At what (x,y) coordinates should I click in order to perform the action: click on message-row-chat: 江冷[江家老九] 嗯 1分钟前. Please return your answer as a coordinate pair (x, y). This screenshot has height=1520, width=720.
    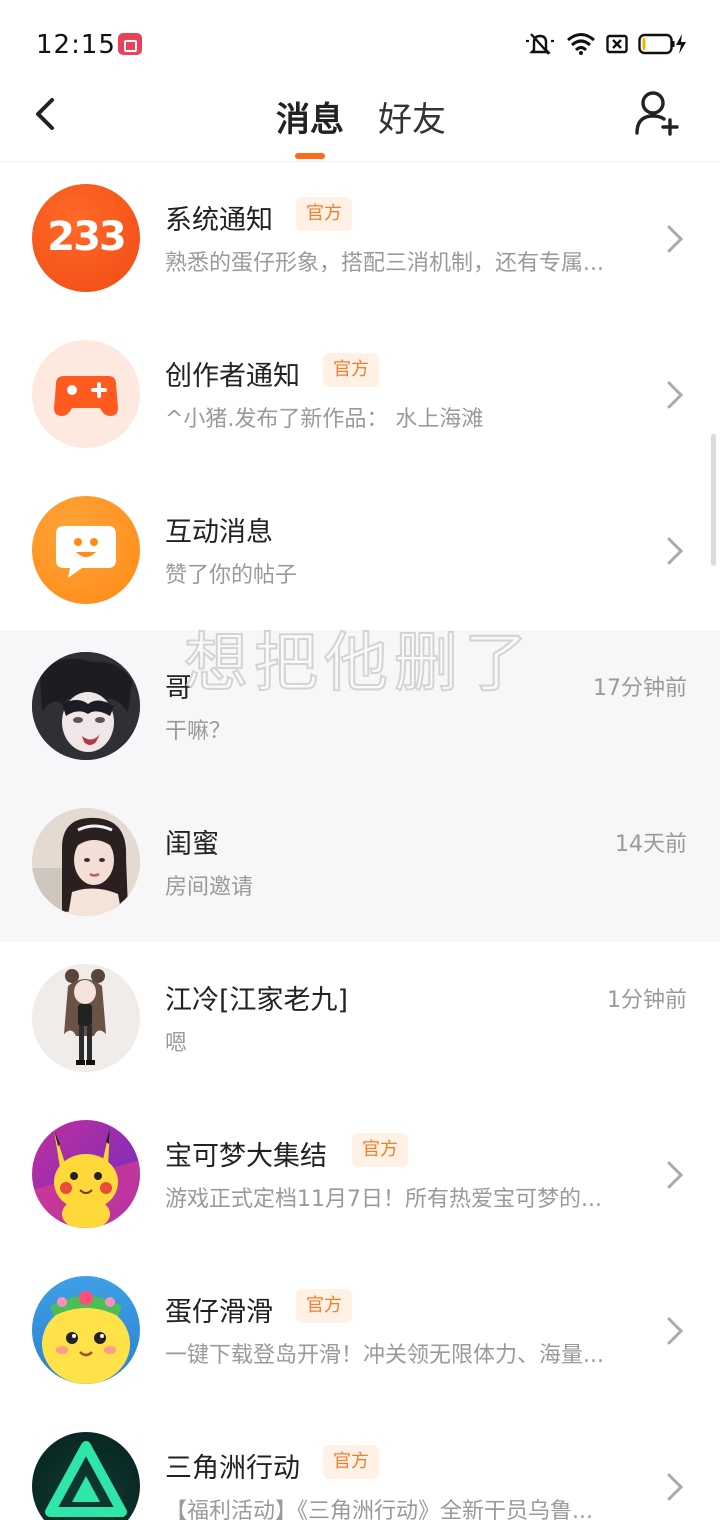
    Looking at the image, I should click on (360, 1020).